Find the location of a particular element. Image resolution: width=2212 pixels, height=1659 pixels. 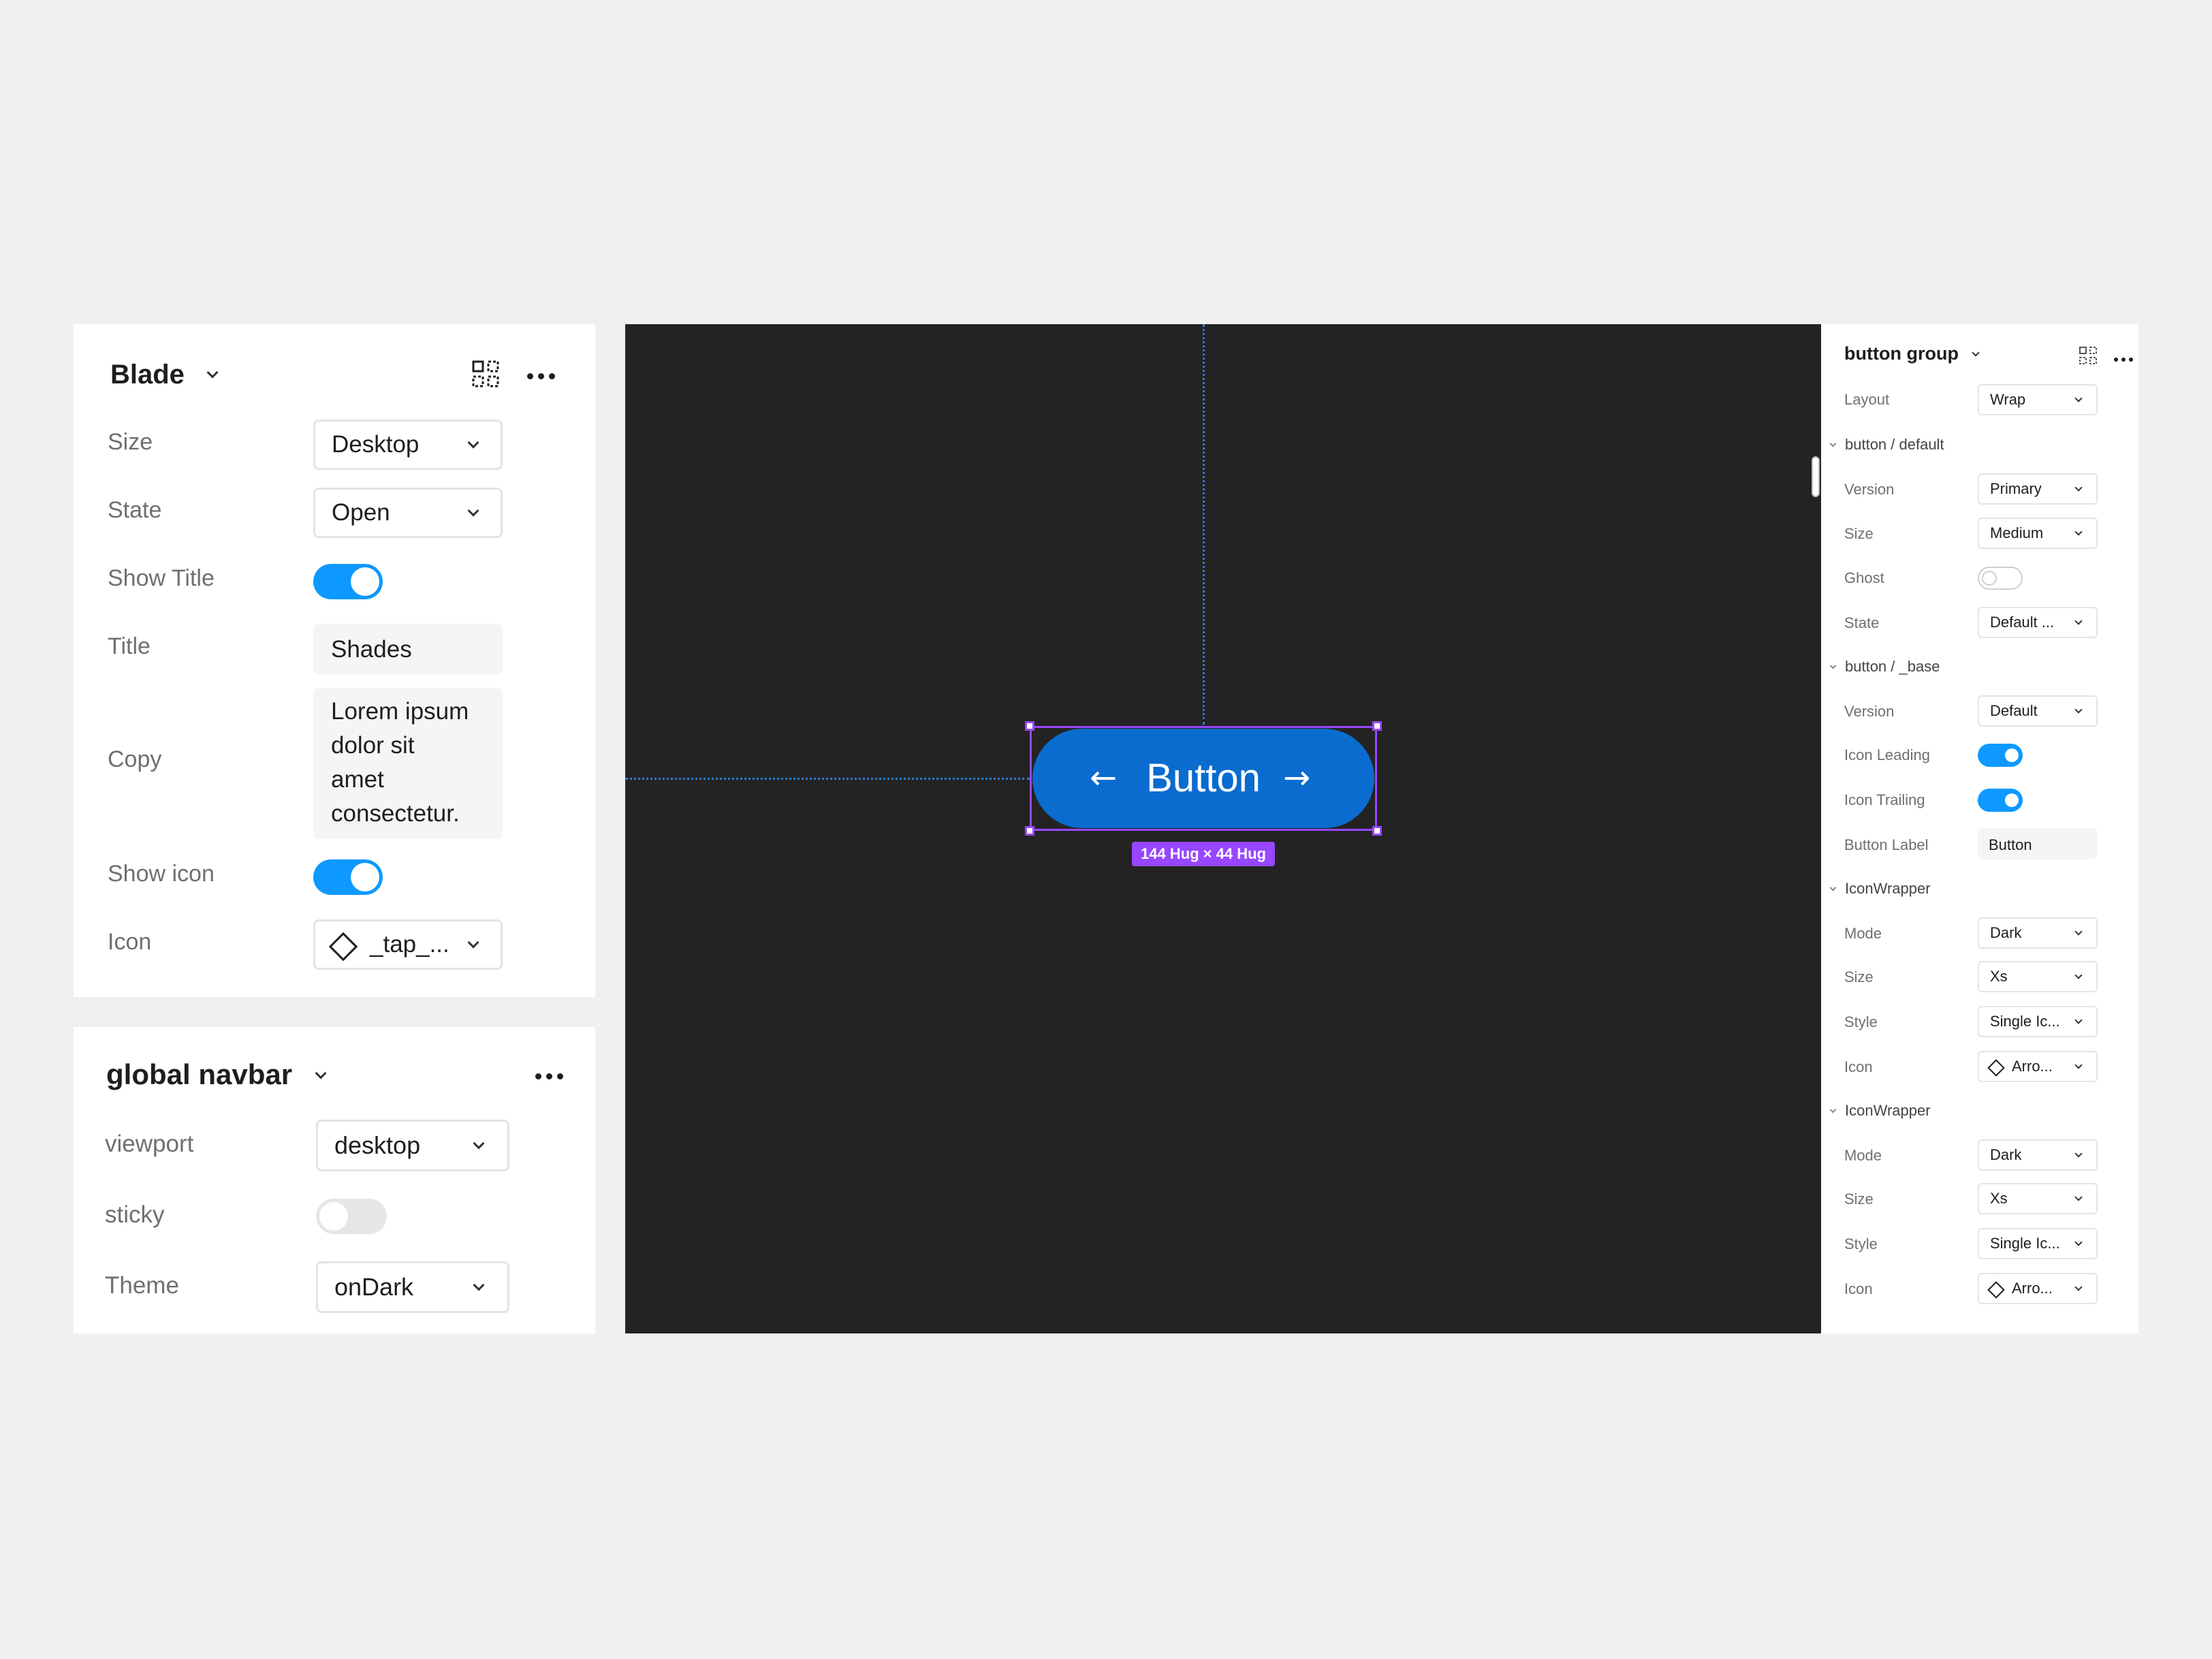

icon-trailing-toggle is located at coordinates (2000, 801).